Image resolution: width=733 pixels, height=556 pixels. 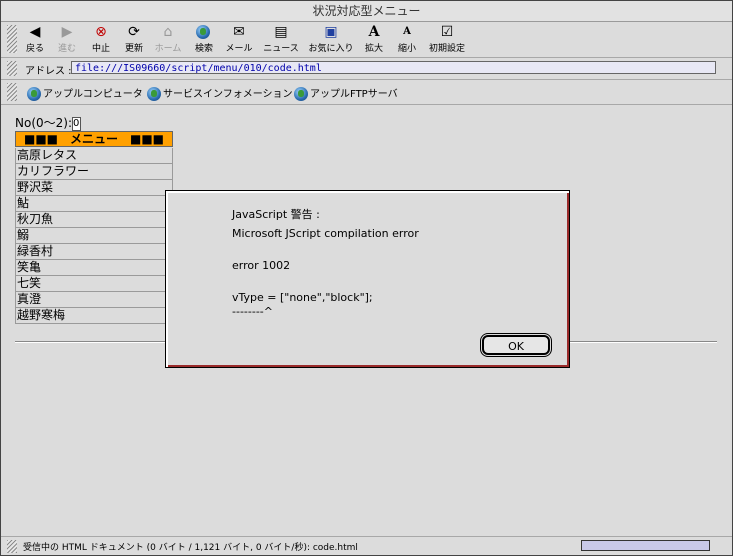 I want to click on menu-item: 緑香村, so click(x=94, y=252).